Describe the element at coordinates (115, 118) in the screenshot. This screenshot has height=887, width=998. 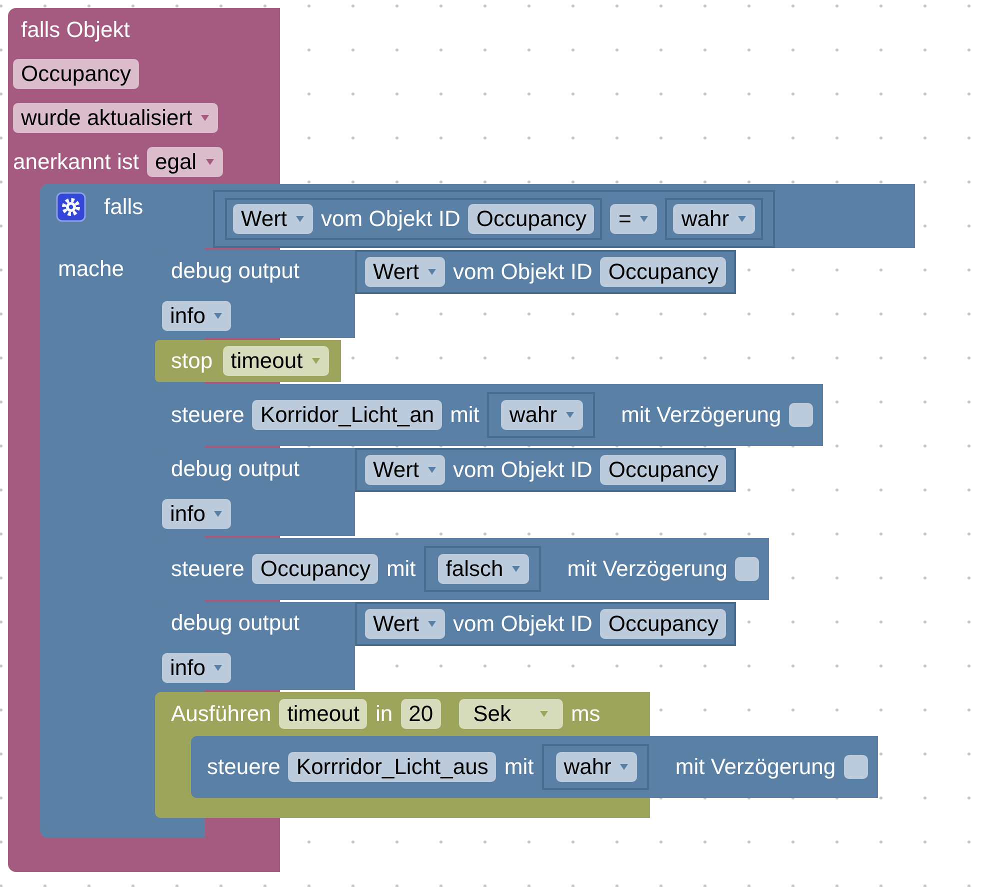
I see `trigger-dropdown: wurde aktualisiert` at that location.